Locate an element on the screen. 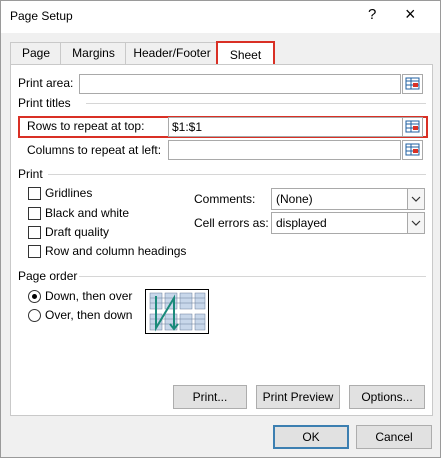 This screenshot has height=458, width=441. close-button: × is located at coordinates (410, 14).